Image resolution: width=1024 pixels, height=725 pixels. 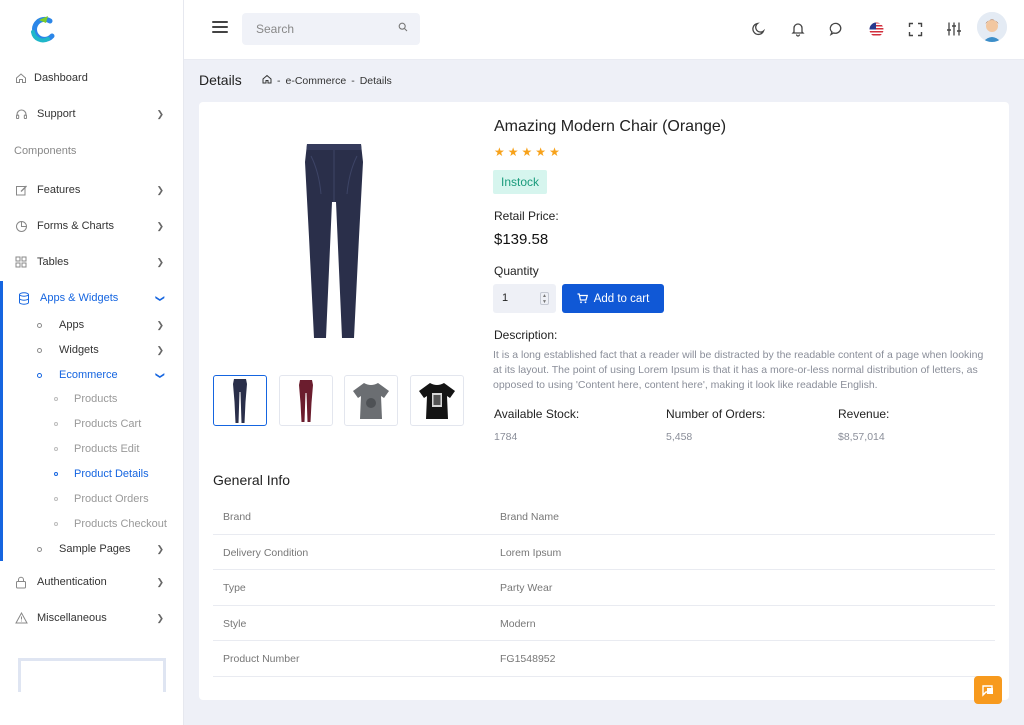 I want to click on sidebar-ecommerce-products: Products, so click(x=92, y=399).